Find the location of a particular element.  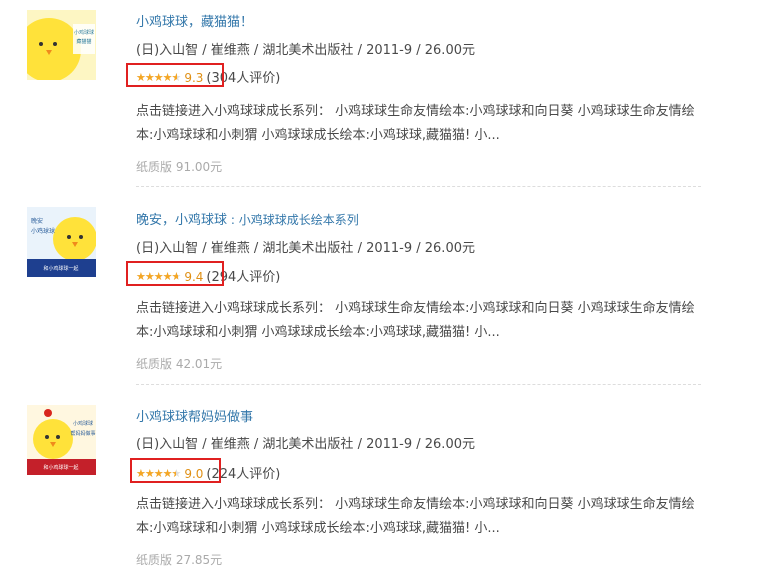

book-title: 晚安，小鸡球球 is located at coordinates (181, 220).